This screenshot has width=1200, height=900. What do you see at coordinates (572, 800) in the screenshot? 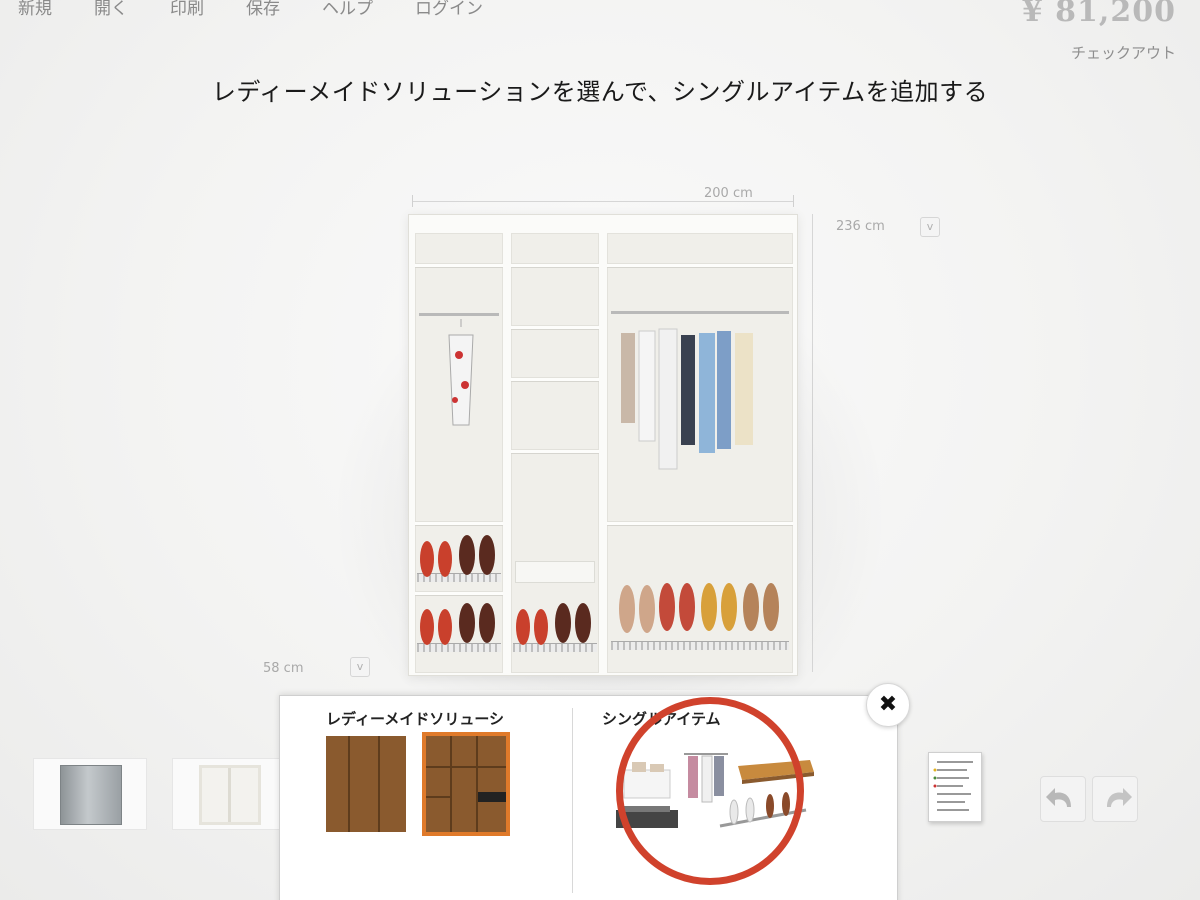
I see `panel-divider` at bounding box center [572, 800].